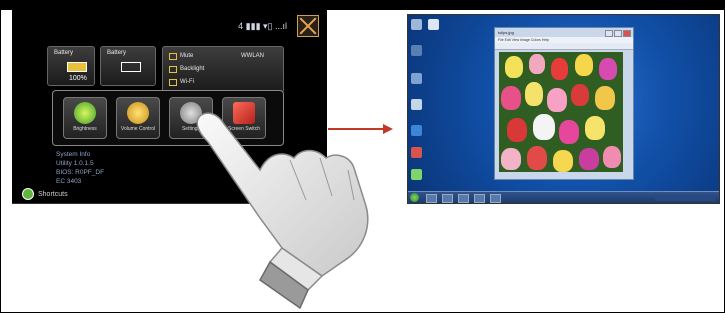 Image resolution: width=725 pixels, height=313 pixels. I want to click on volume-control-button: Volume Control, so click(138, 118).